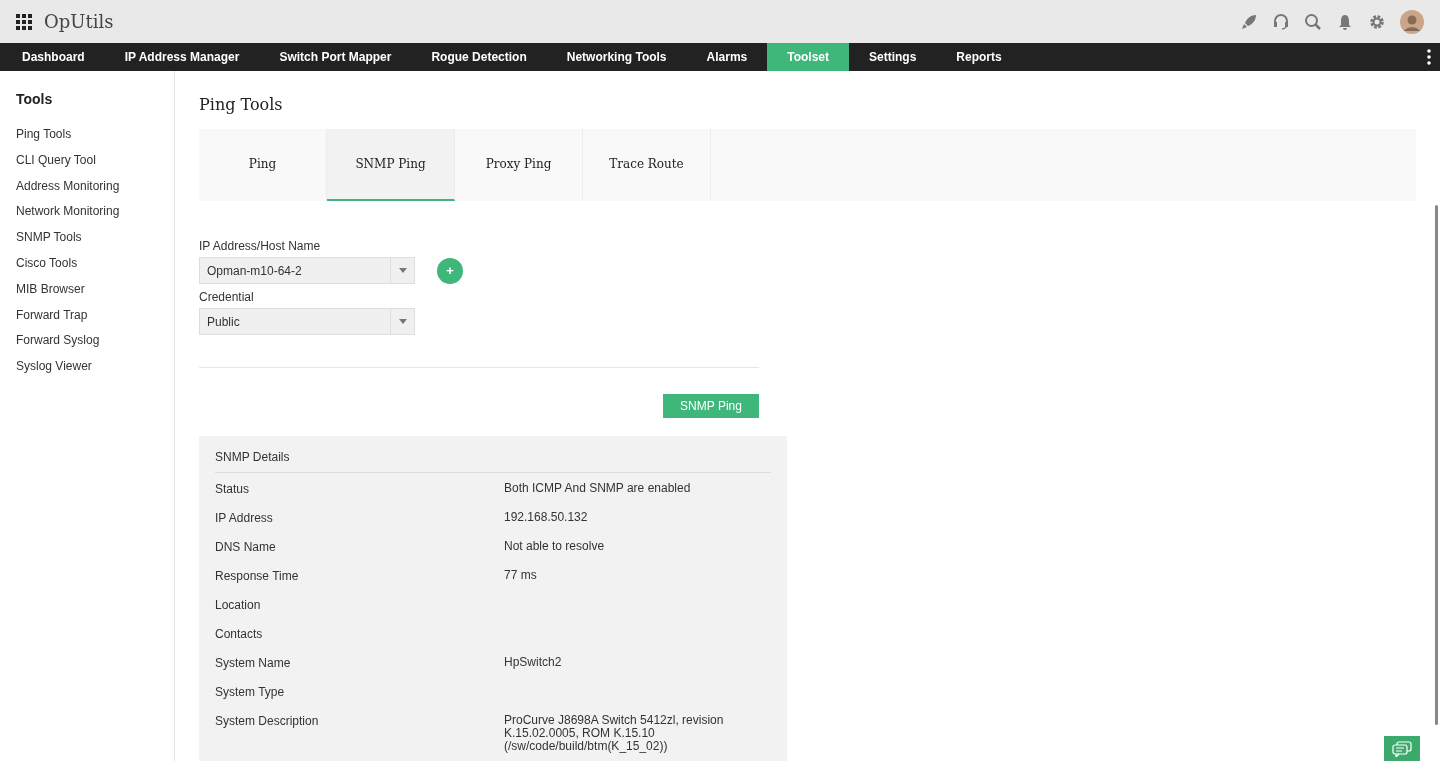 The height and width of the screenshot is (761, 1440). What do you see at coordinates (246, 547) in the screenshot?
I see `detail-label: DNS Name` at bounding box center [246, 547].